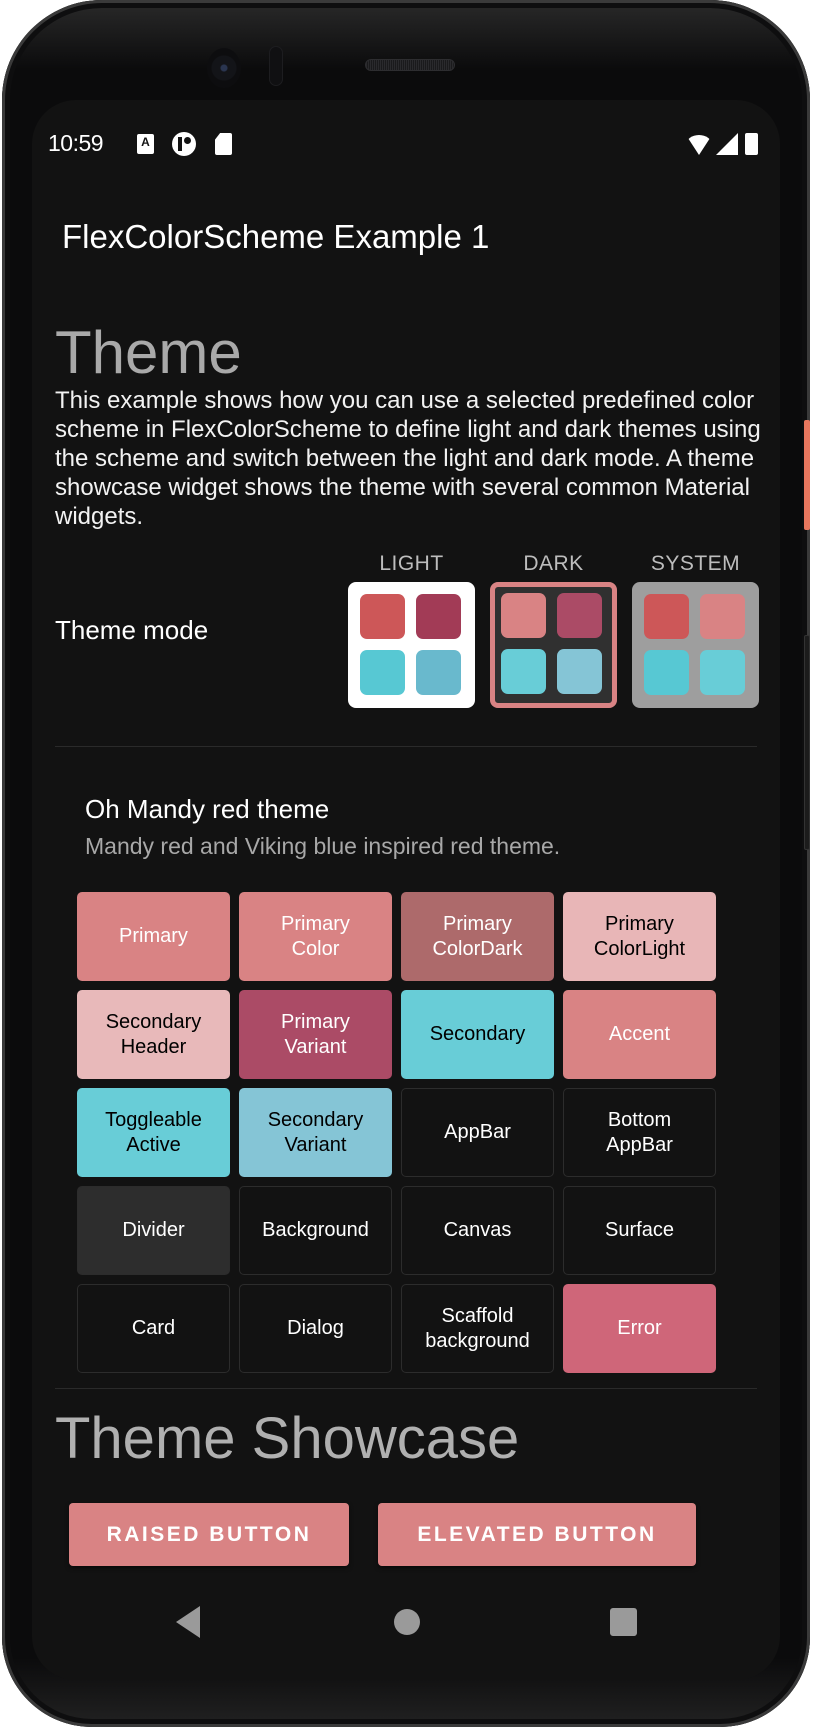 The height and width of the screenshot is (1729, 815). I want to click on recents-icon, so click(623, 1622).